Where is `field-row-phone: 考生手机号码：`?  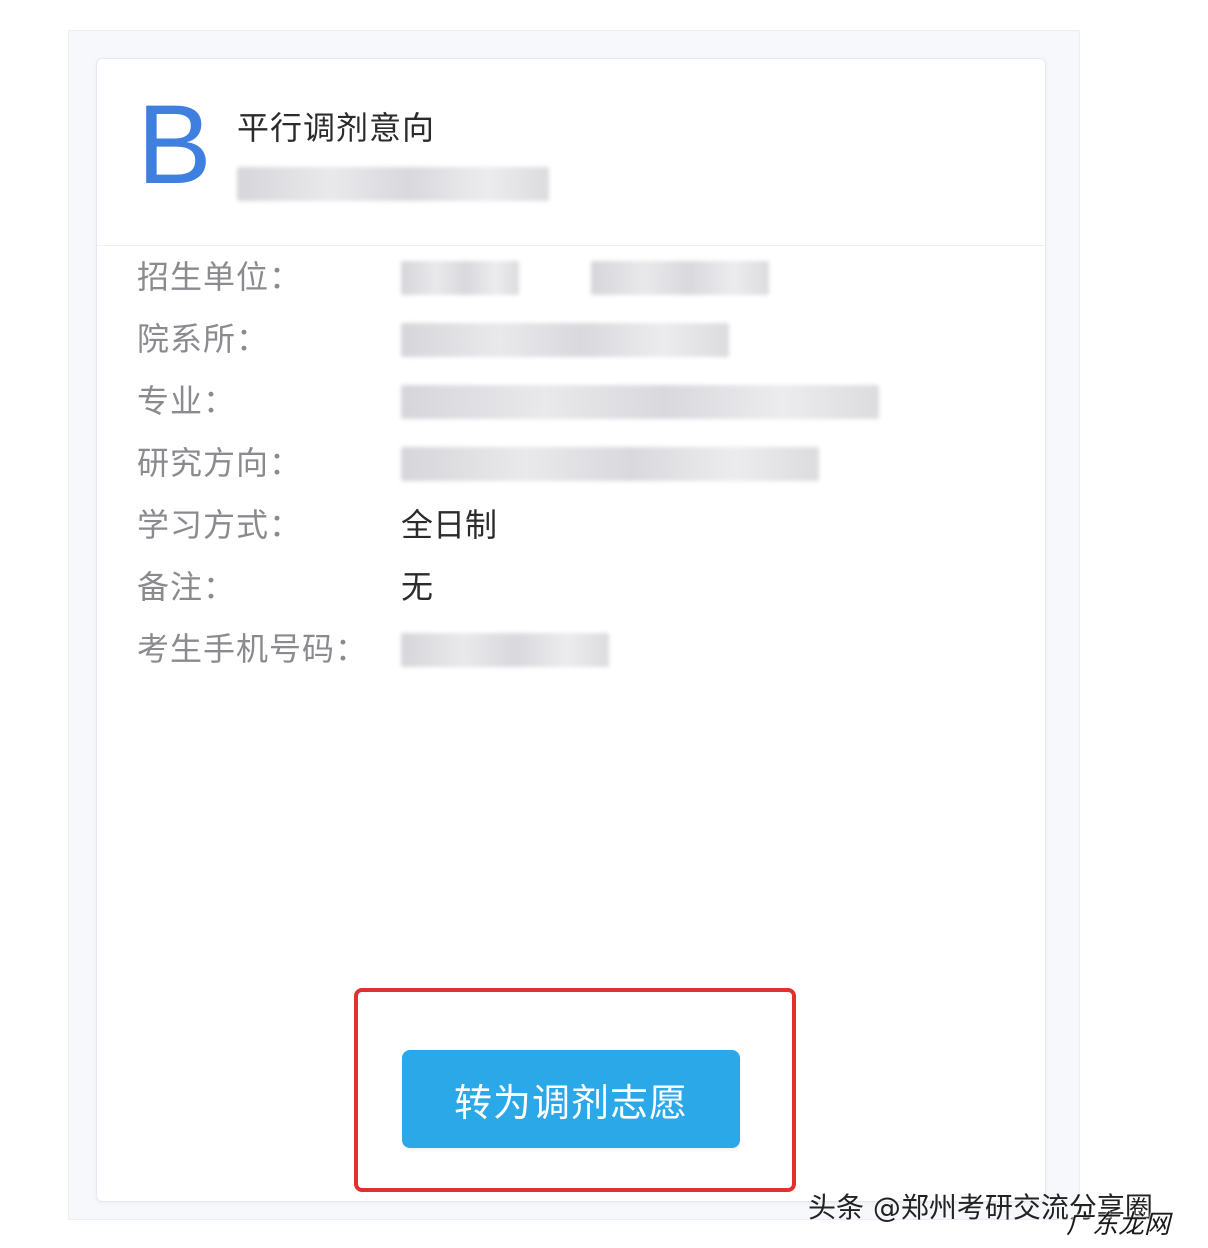 field-row-phone: 考生手机号码： is located at coordinates (567, 649).